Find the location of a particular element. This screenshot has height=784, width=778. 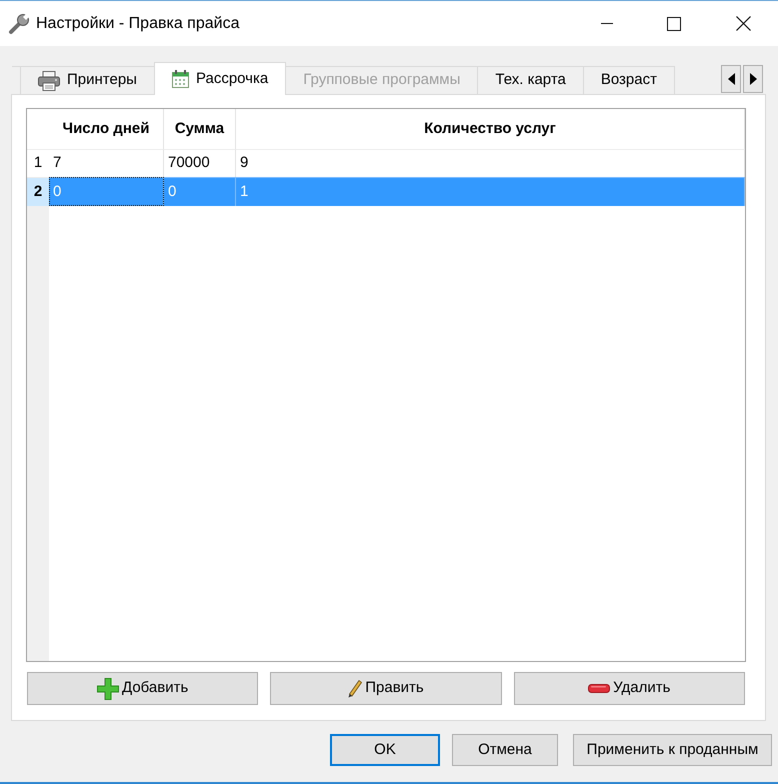

table-cell: 70000 is located at coordinates (200, 163).